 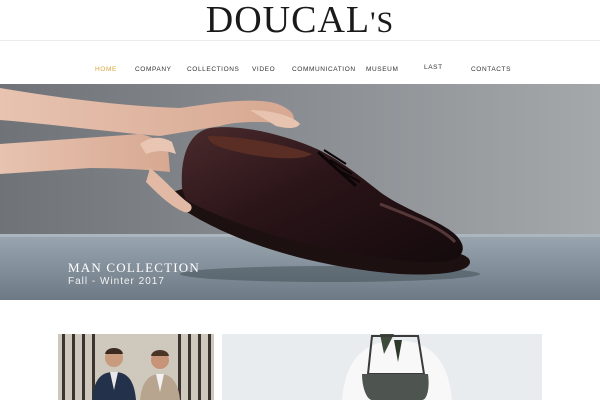 What do you see at coordinates (263, 69) in the screenshot?
I see `nav-item-video: VIDEO` at bounding box center [263, 69].